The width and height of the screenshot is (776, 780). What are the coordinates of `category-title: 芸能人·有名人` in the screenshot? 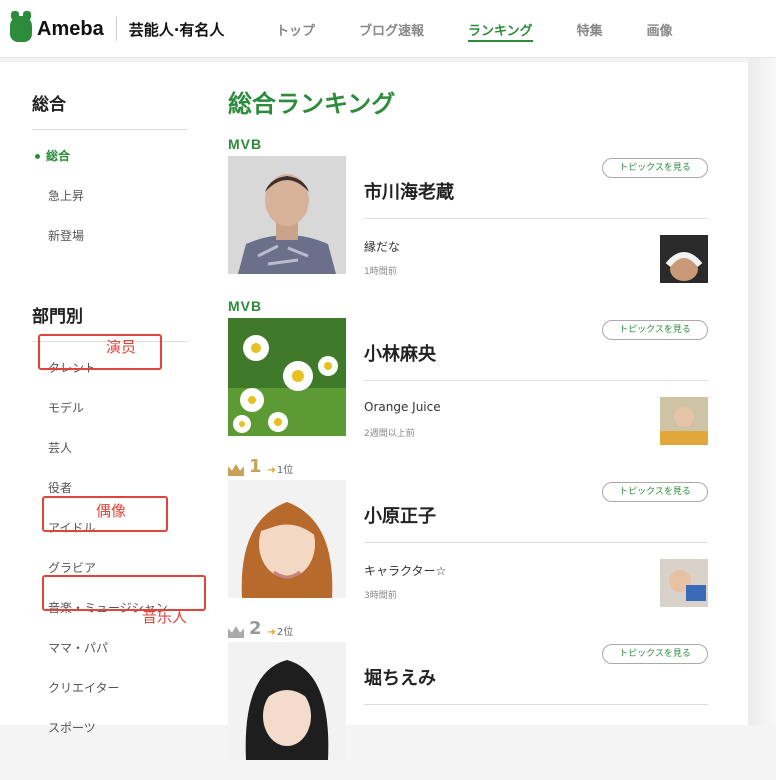 It's located at (176, 29).